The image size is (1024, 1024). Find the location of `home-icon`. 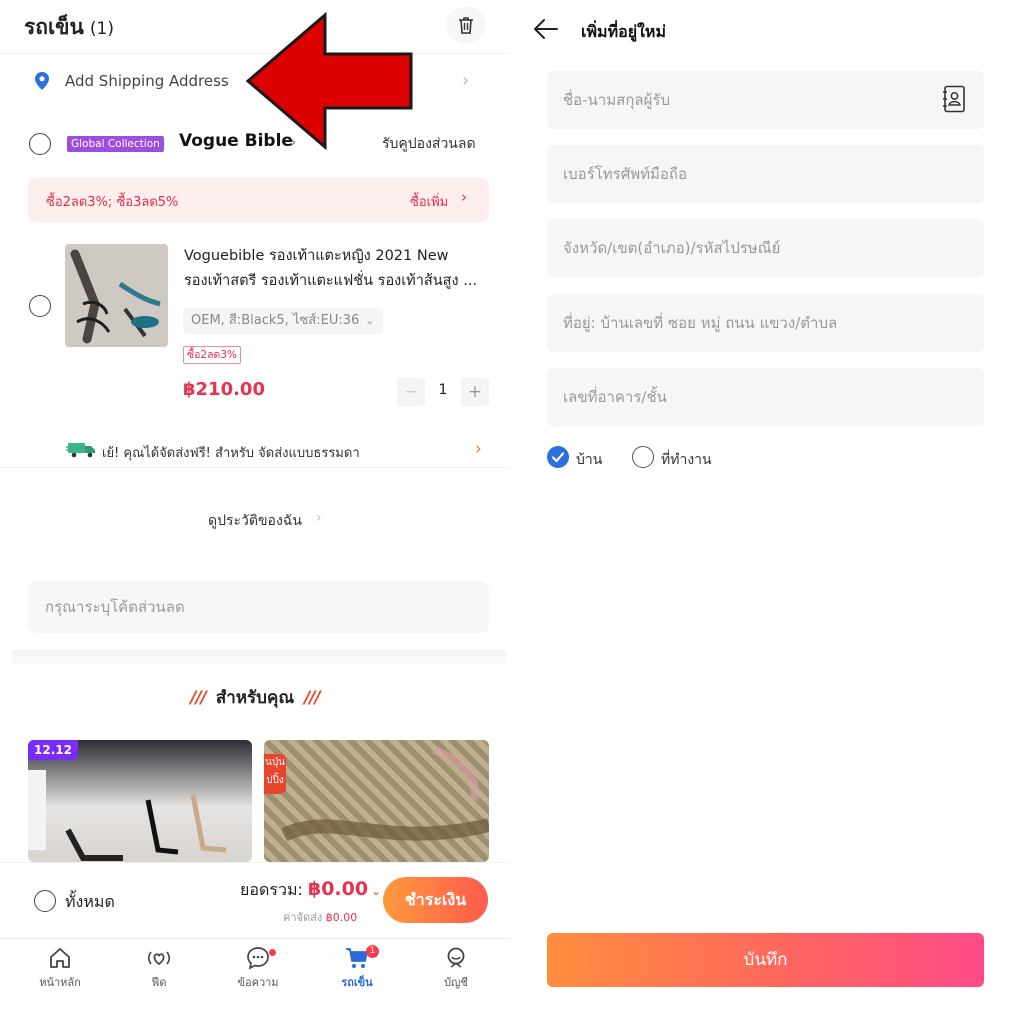

home-icon is located at coordinates (60, 958).